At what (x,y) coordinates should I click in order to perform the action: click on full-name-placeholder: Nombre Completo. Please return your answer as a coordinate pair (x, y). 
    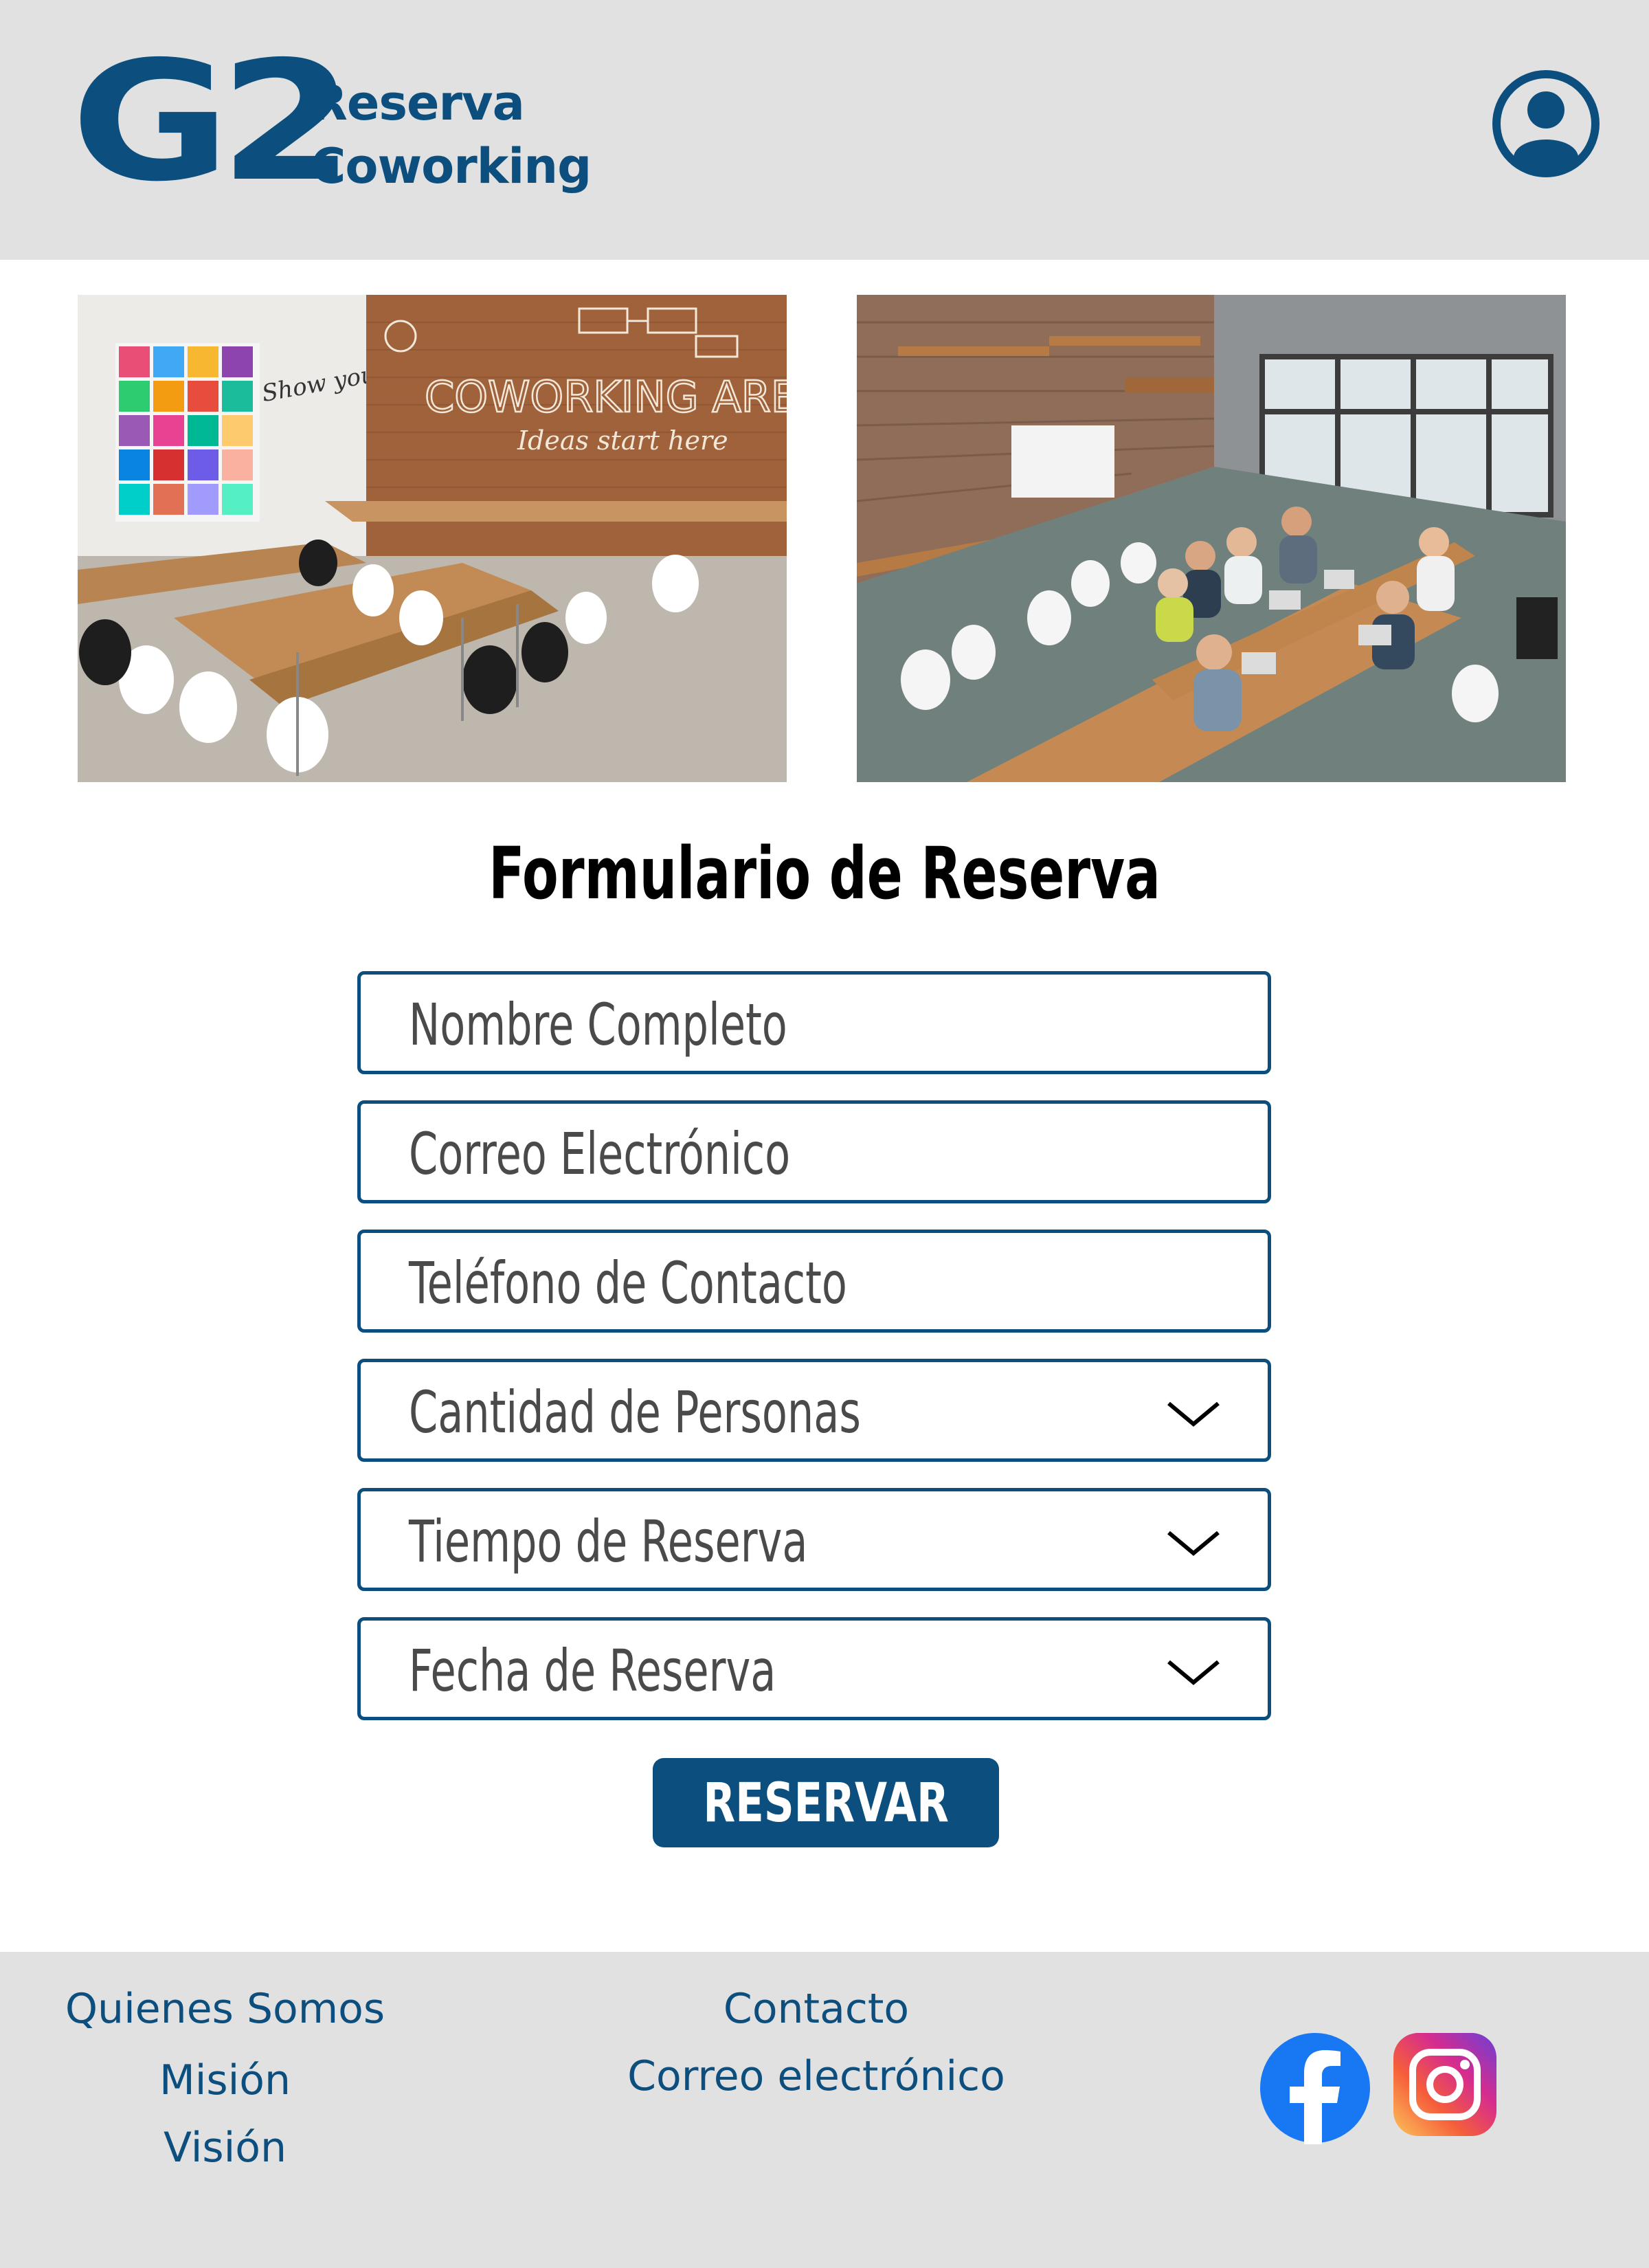
    Looking at the image, I should click on (598, 1024).